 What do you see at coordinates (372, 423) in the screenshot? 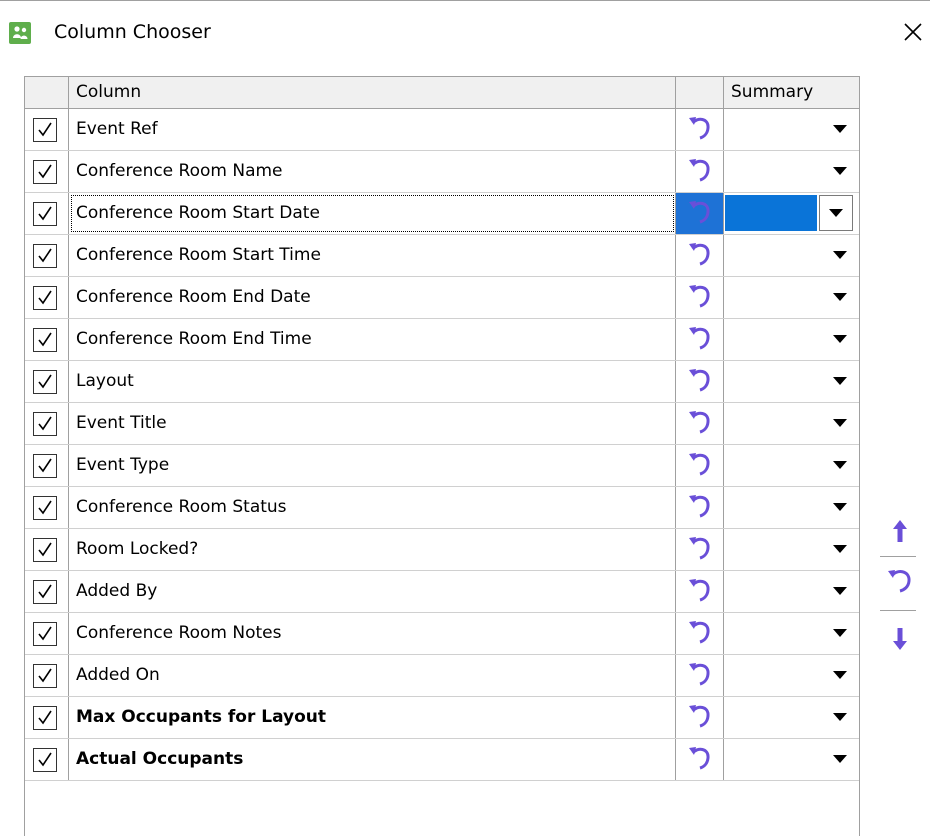
I see `column-name-cell: Event Title` at bounding box center [372, 423].